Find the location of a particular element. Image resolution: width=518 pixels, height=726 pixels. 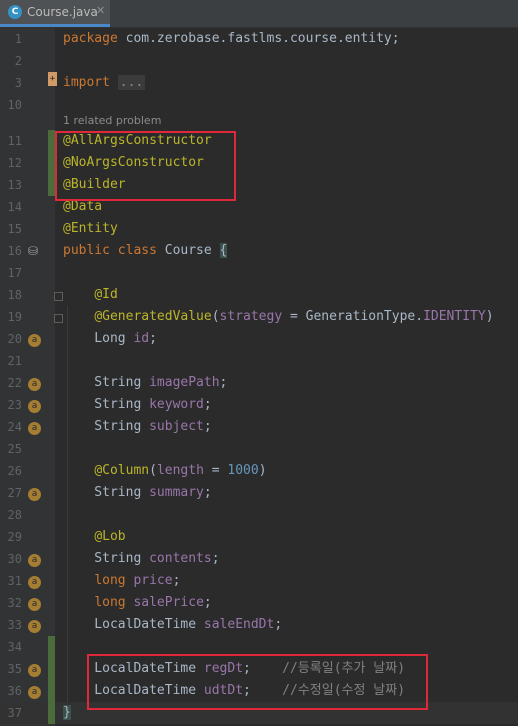

line-number: 36 is located at coordinates (14, 691).